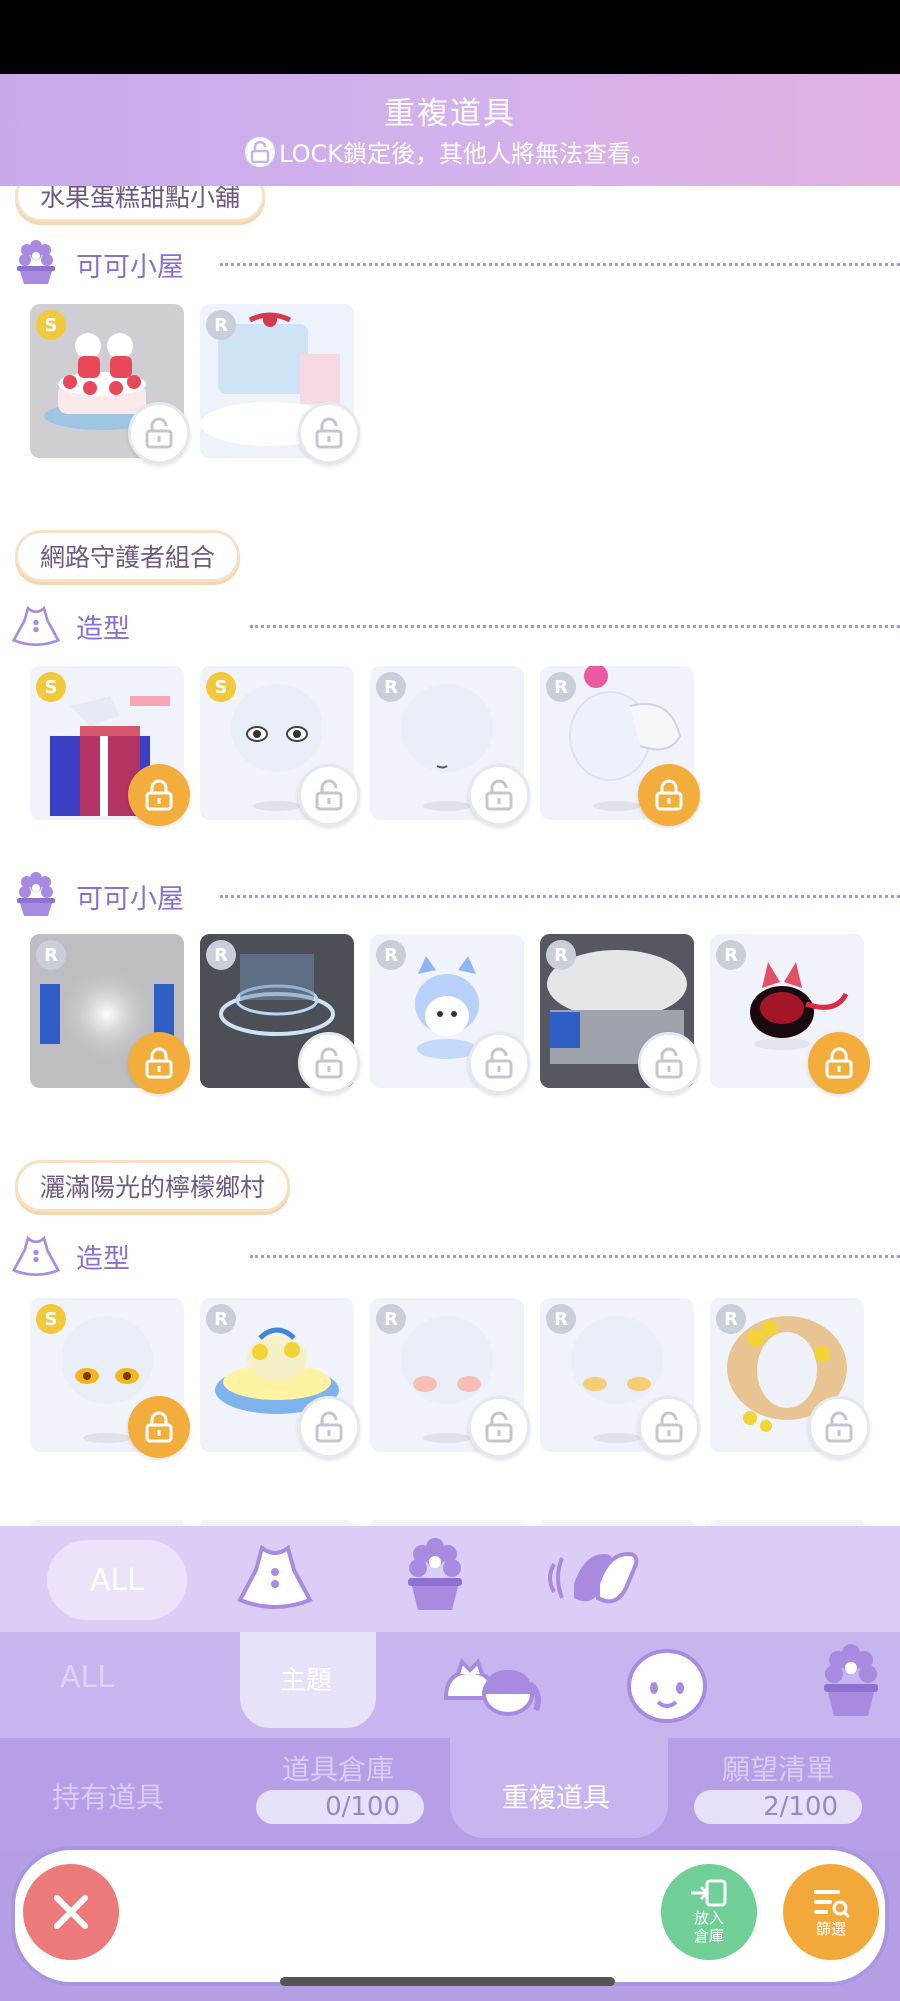 Image resolution: width=900 pixels, height=2001 pixels. What do you see at coordinates (778, 1807) in the screenshot?
I see `wishlist-count: 2/100` at bounding box center [778, 1807].